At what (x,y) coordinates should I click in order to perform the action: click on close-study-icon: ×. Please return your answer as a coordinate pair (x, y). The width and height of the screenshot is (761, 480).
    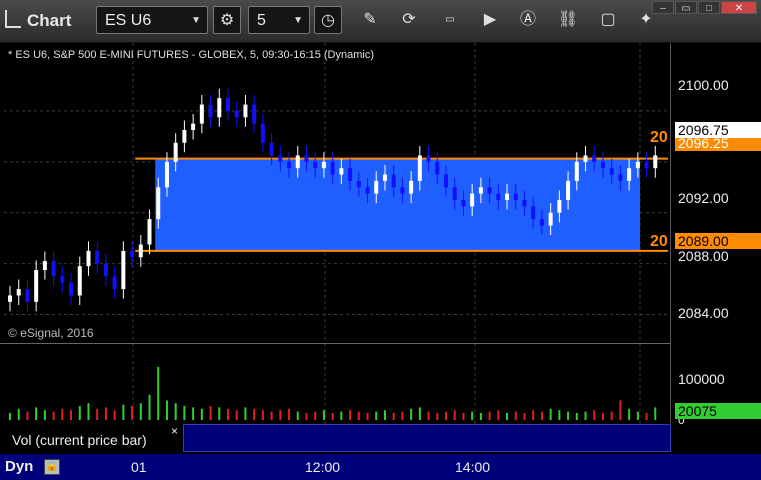
    Looking at the image, I should click on (174, 431).